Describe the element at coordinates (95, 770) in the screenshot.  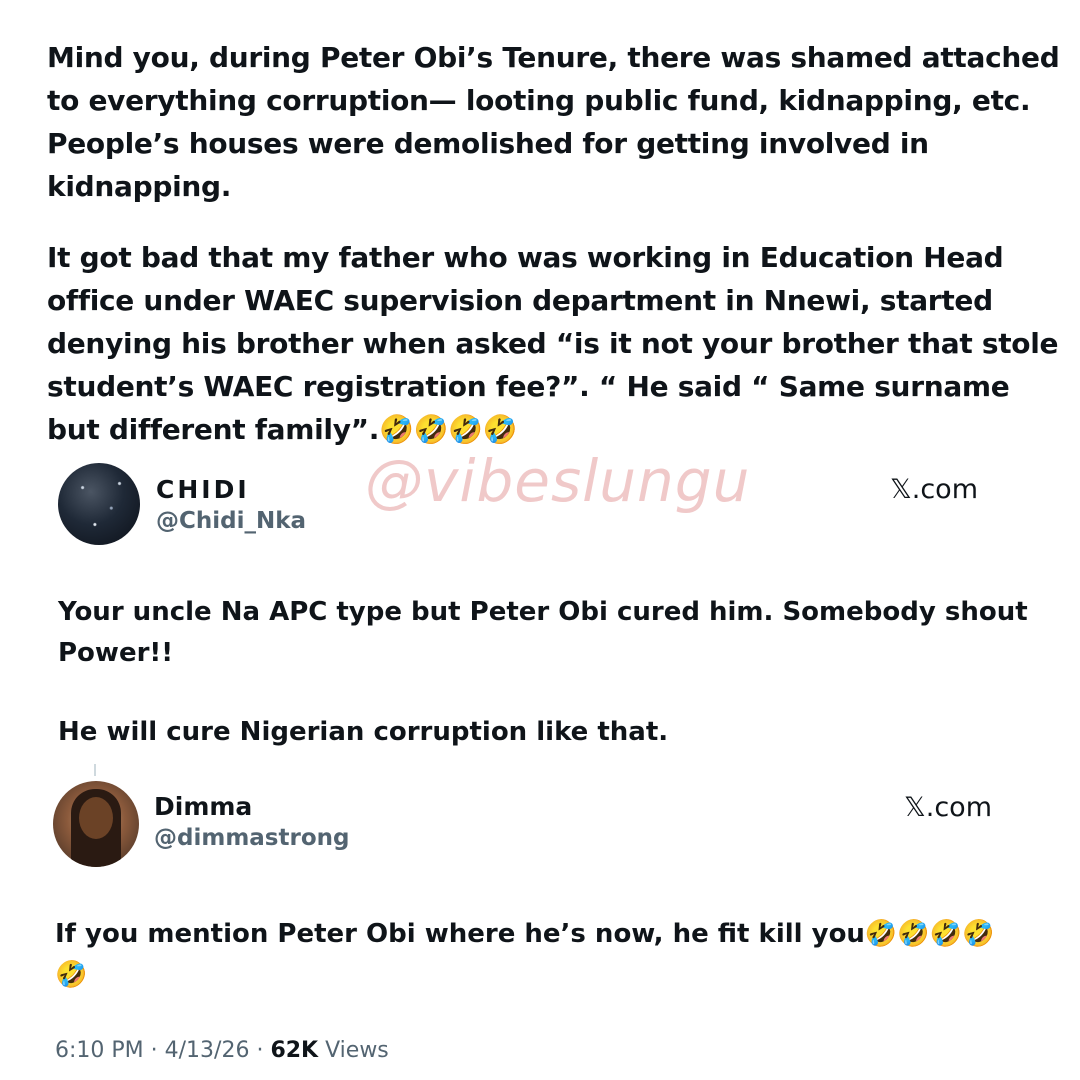
I see `thread-line` at that location.